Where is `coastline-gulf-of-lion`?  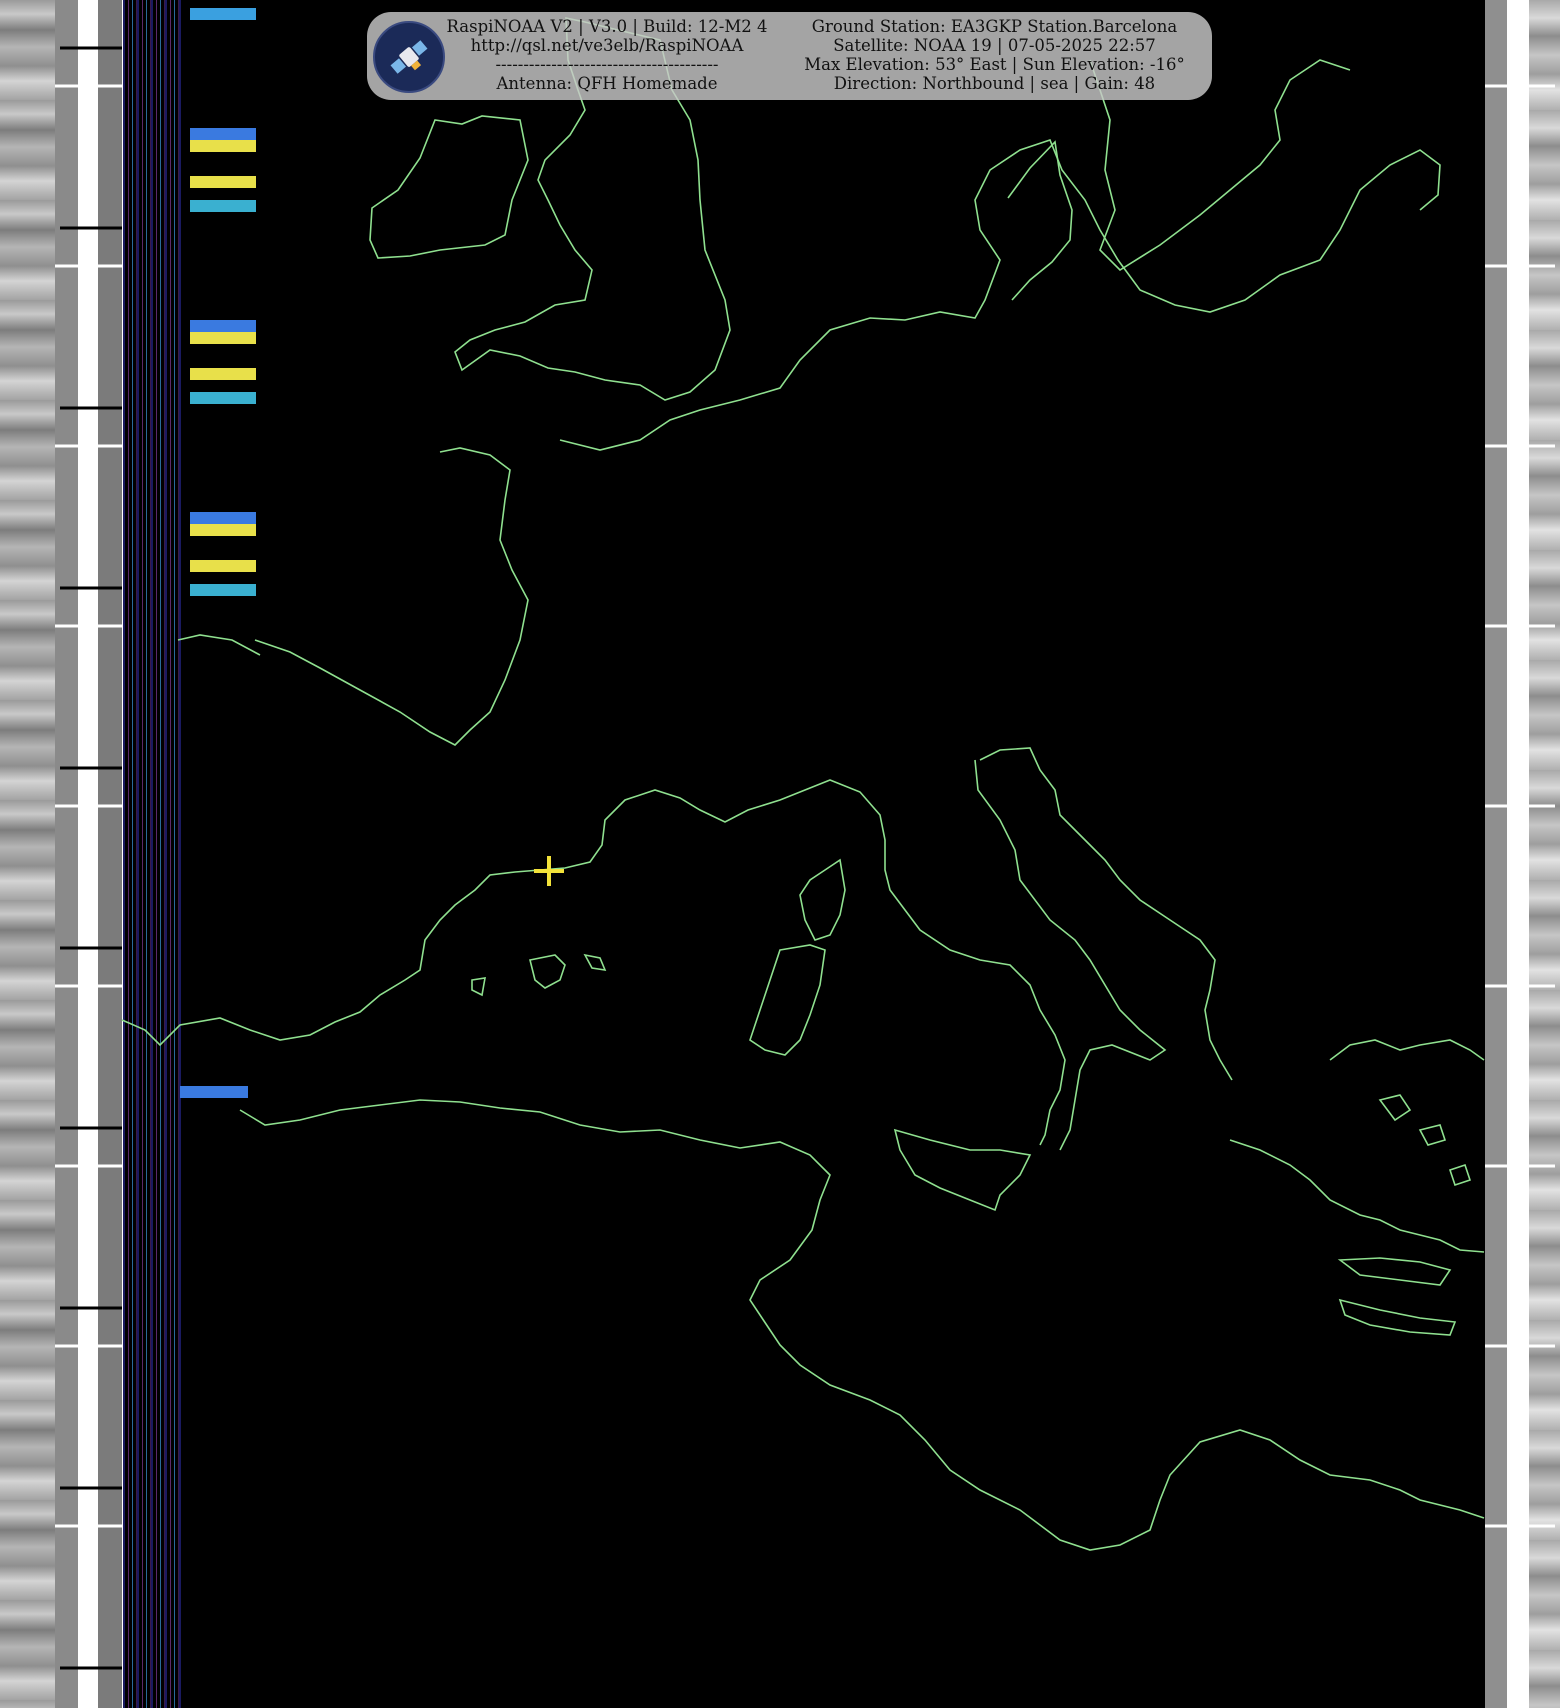
coastline-gulf-of-lion is located at coordinates (593, 962).